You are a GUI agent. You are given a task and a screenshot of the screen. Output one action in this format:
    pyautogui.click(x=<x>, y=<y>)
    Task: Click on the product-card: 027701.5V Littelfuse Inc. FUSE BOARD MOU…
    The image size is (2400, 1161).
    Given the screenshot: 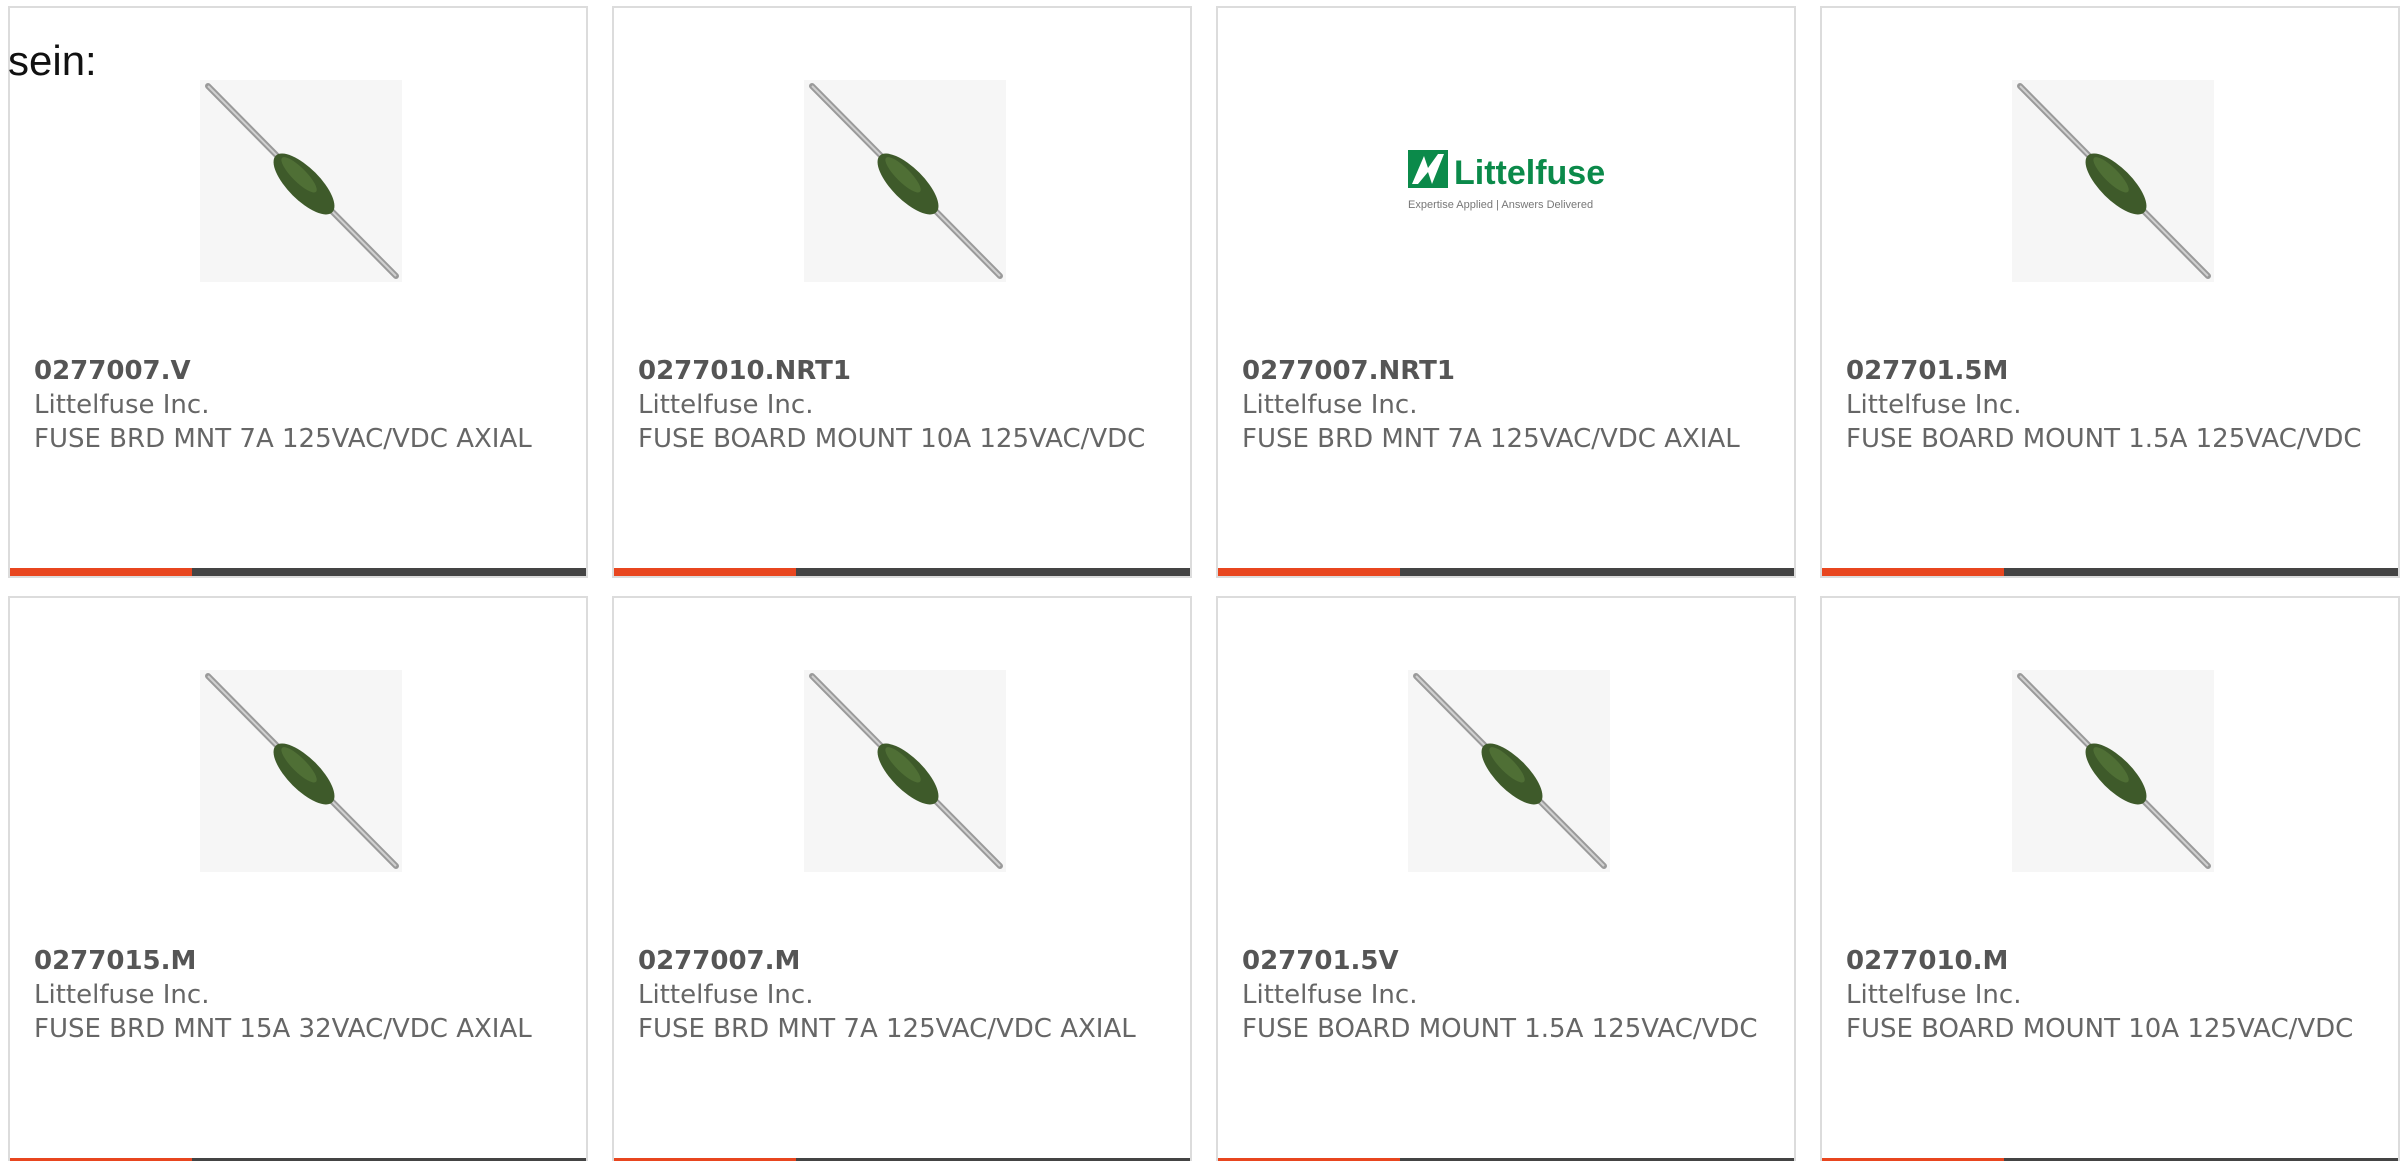 What is the action you would take?
    pyautogui.click(x=1506, y=878)
    